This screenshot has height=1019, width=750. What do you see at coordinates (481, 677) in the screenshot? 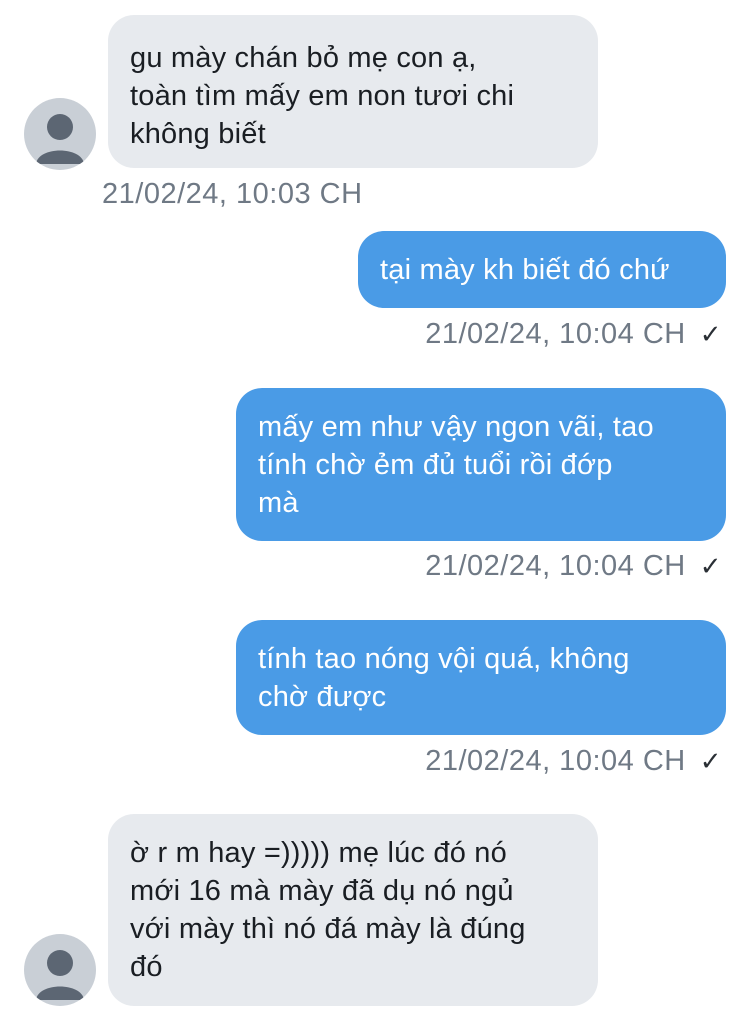
I see `message-bubble-outgoing: tính tao nóng vội quá, không chờ được` at bounding box center [481, 677].